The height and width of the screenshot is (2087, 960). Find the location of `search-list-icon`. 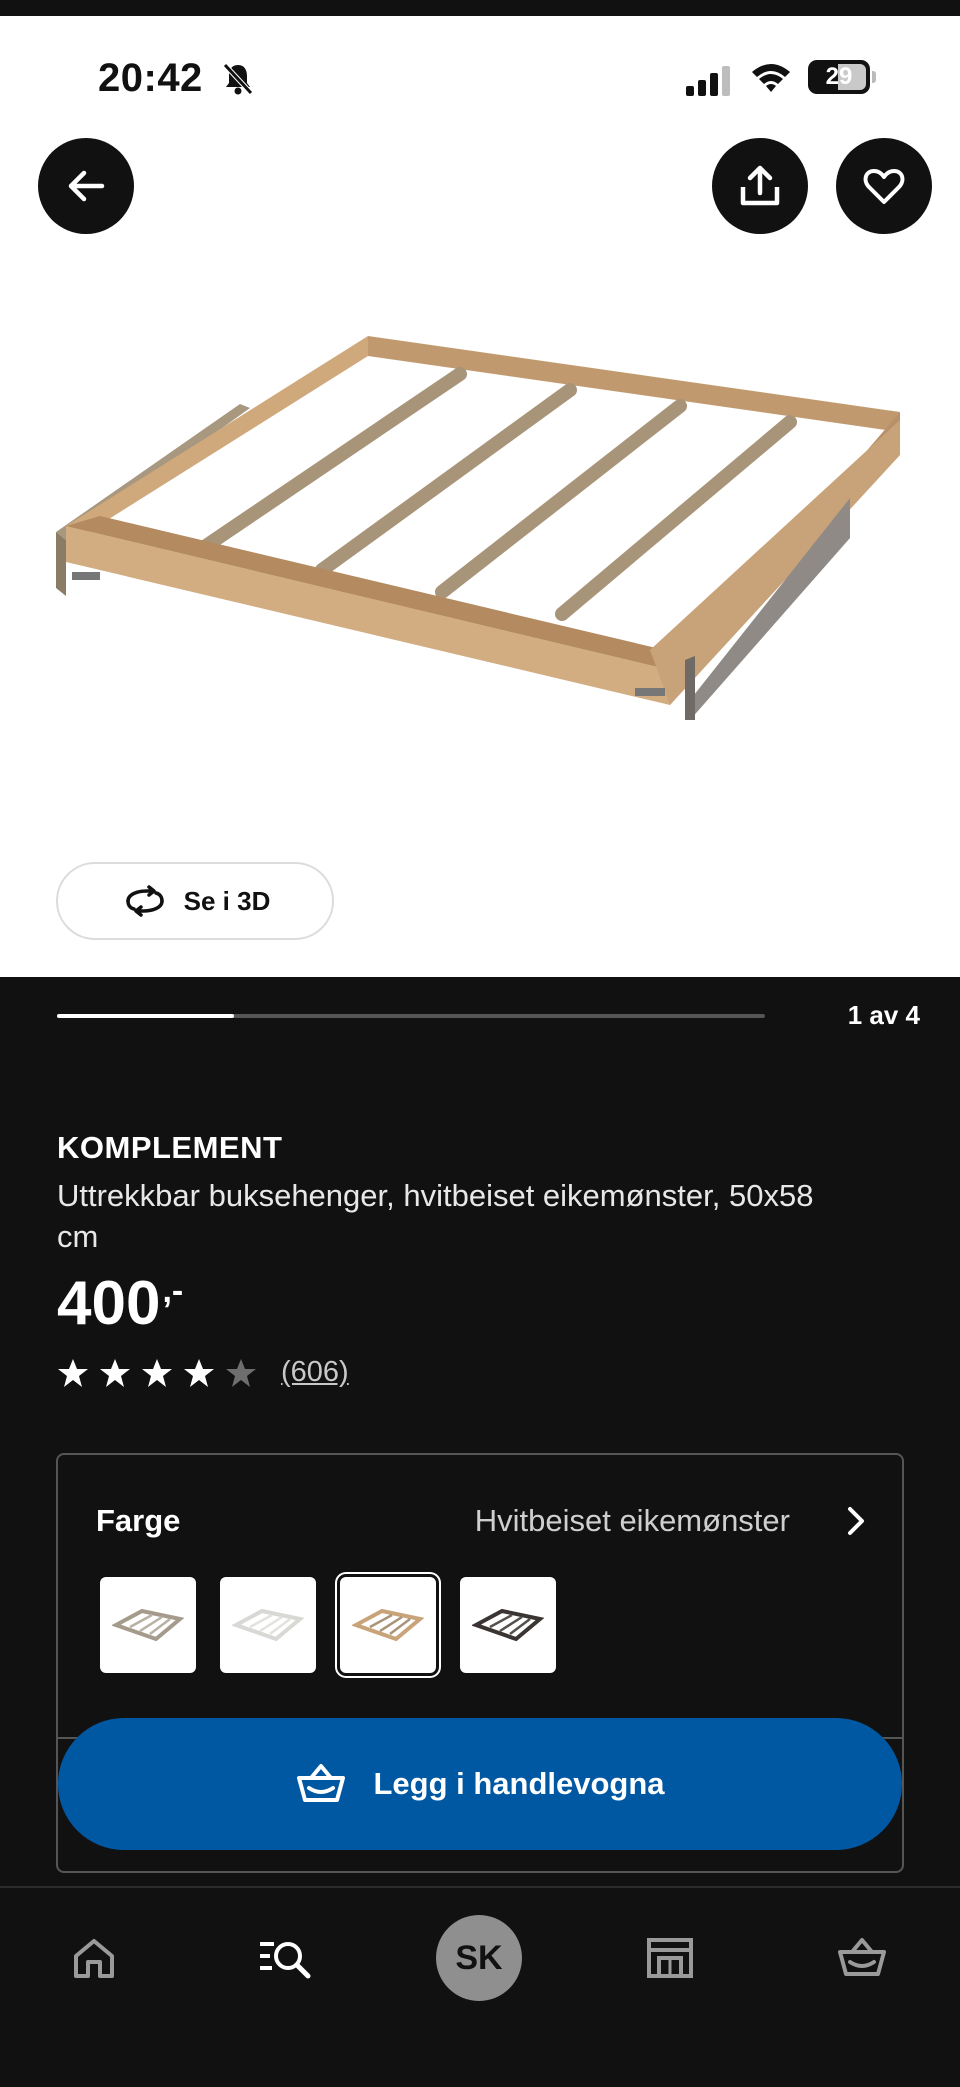

search-list-icon is located at coordinates (285, 1960).